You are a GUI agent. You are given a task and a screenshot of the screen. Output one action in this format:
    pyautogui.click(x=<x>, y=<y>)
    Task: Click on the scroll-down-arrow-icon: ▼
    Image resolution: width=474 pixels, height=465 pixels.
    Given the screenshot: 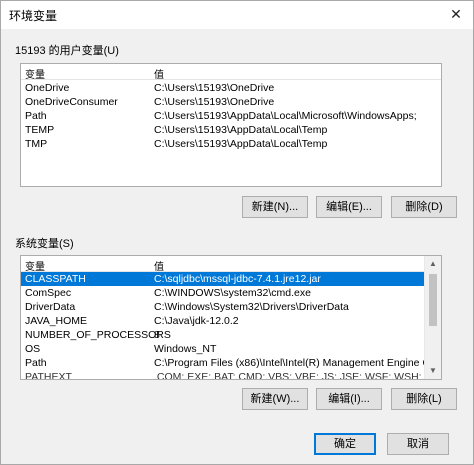 What is the action you would take?
    pyautogui.click(x=433, y=371)
    